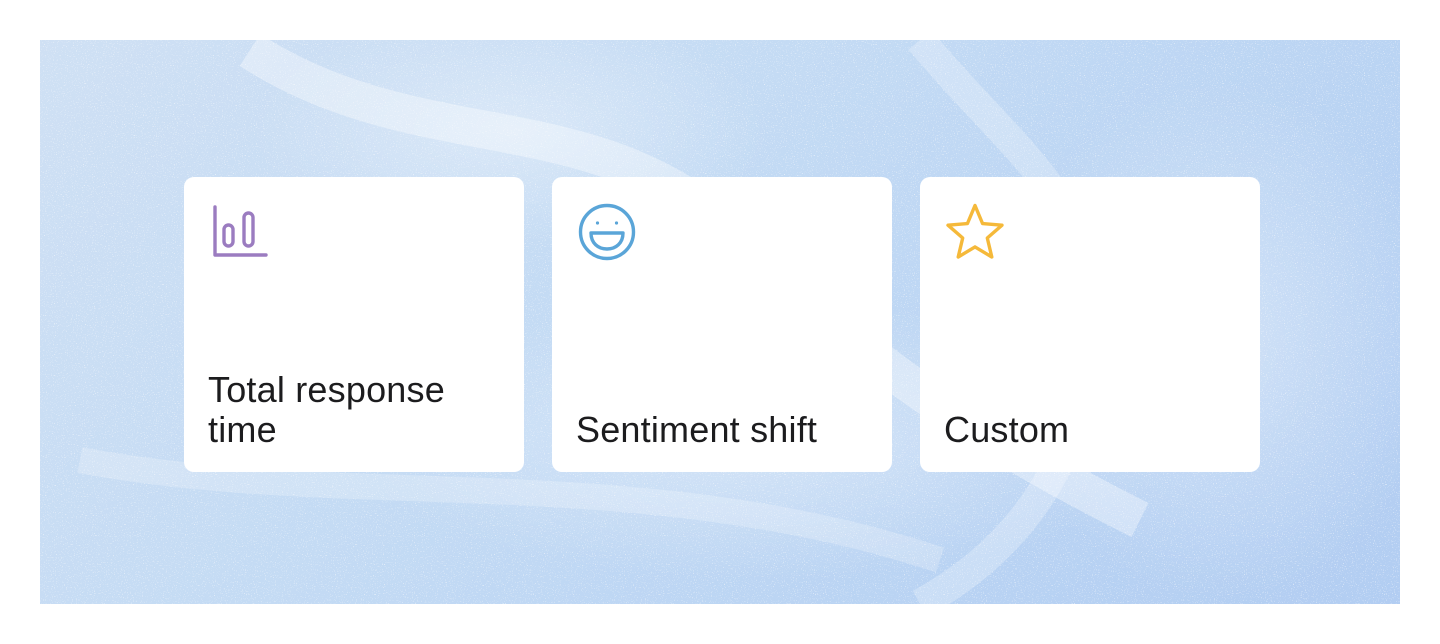 The image size is (1440, 644). I want to click on smiley-face-icon, so click(609, 234).